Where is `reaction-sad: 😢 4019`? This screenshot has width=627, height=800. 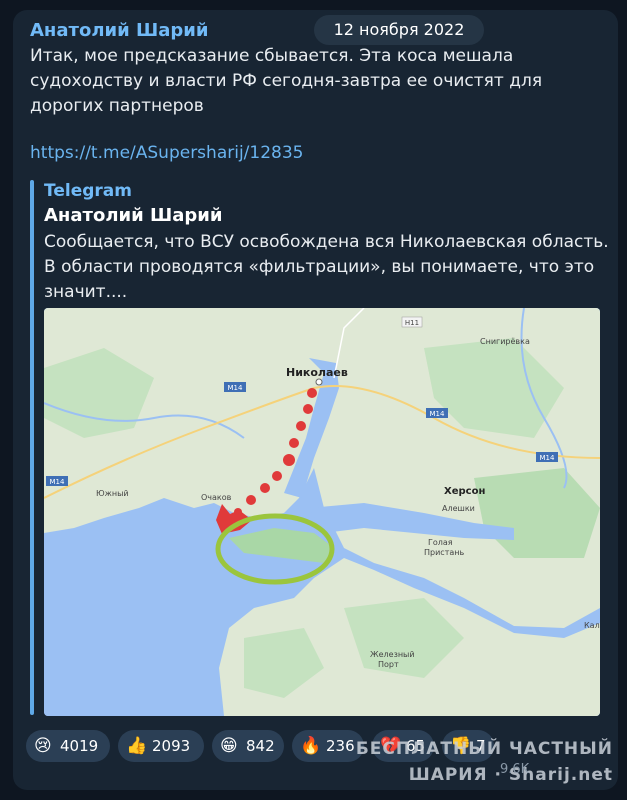 reaction-sad: 😢 4019 is located at coordinates (68, 746).